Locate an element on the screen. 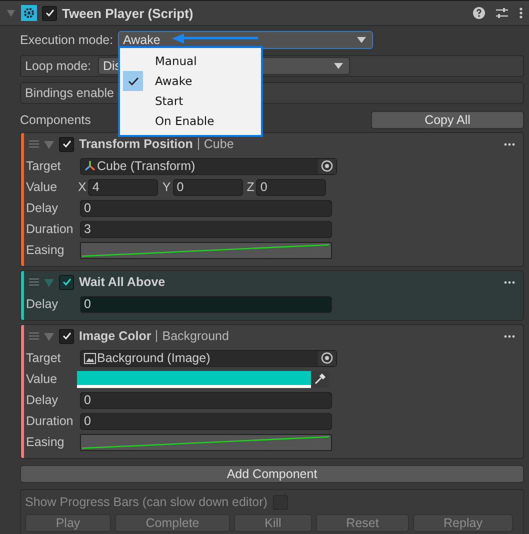  axis-label: Z is located at coordinates (250, 187).